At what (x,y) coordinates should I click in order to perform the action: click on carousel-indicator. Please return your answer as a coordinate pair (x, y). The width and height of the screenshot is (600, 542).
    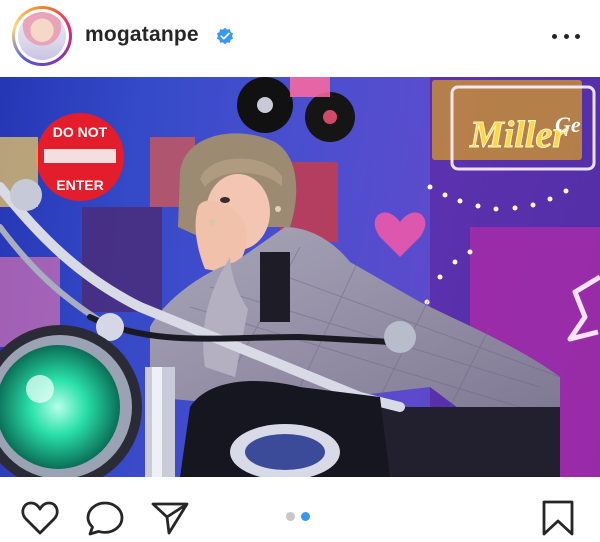
    Looking at the image, I should click on (298, 516).